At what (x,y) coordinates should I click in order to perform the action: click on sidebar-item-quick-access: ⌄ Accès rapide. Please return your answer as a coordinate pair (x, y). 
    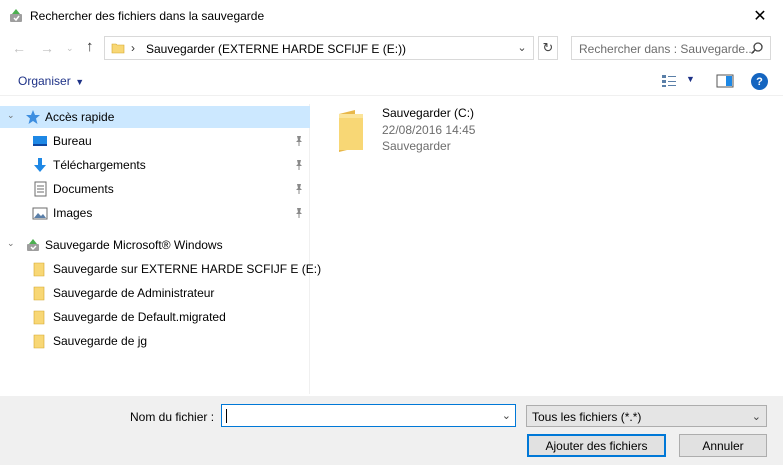
    Looking at the image, I should click on (155, 117).